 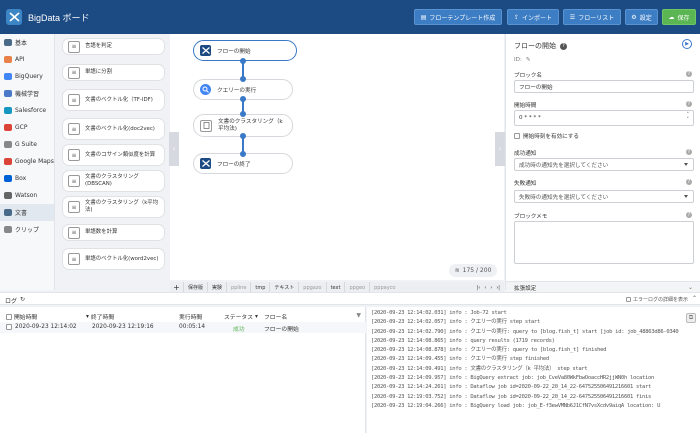 What do you see at coordinates (479, 288) in the screenshot?
I see `first-icon: |‹` at bounding box center [479, 288].